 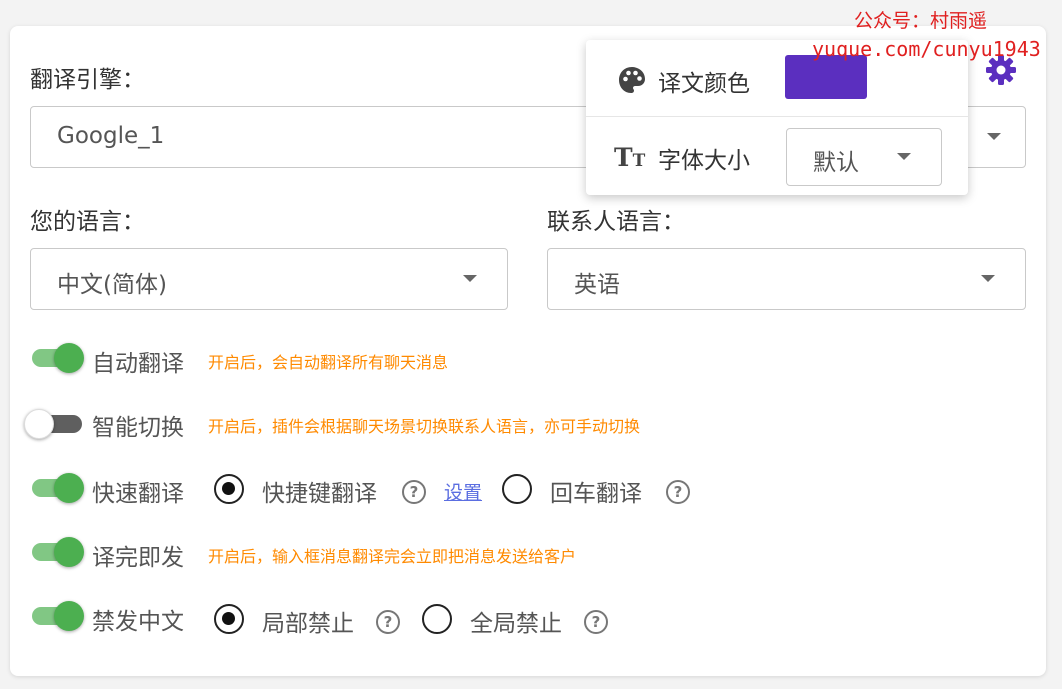 I want to click on smart-switch-hint: 开启后，插件会根据聊天场景切换联系人语言，亦可手动切换, so click(x=424, y=426).